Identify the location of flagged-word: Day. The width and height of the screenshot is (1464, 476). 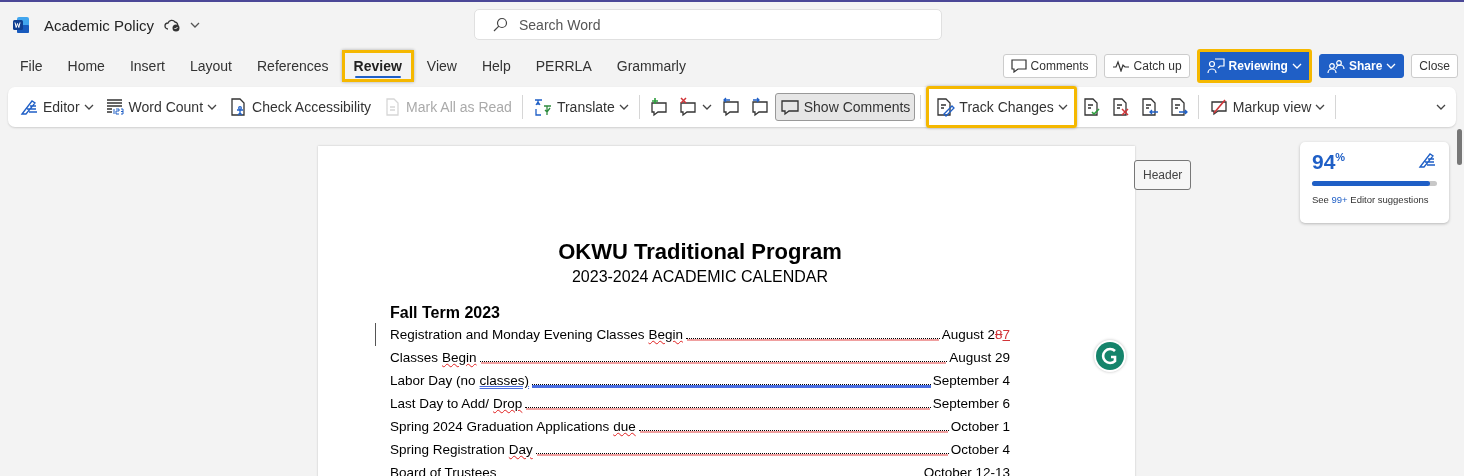
(520, 450).